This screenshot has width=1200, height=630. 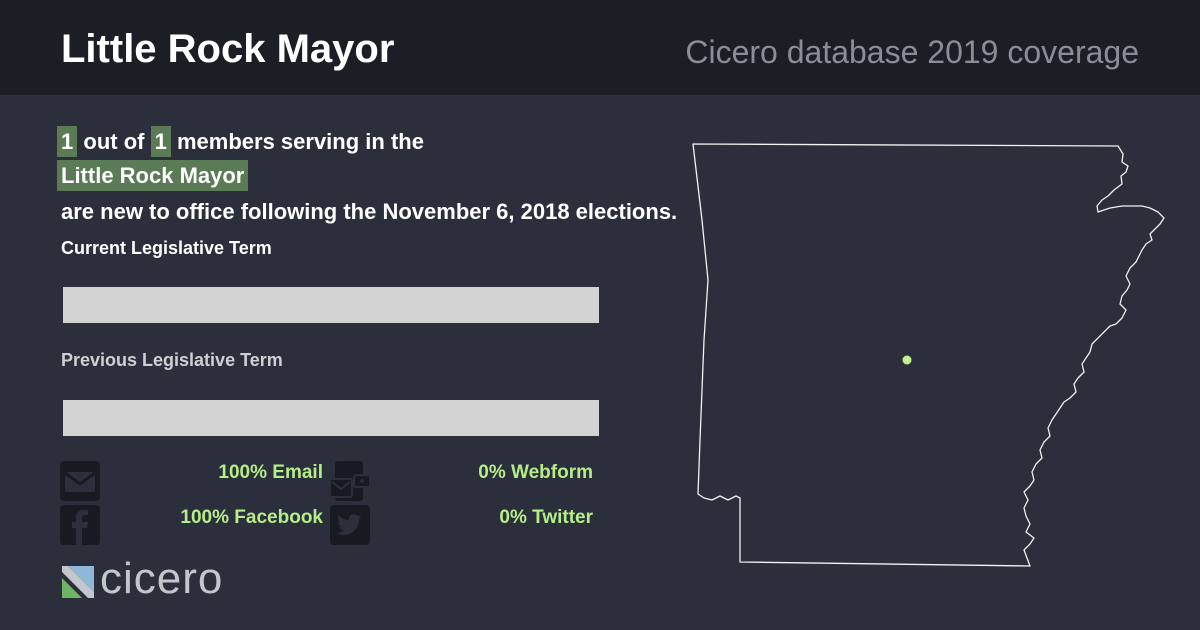 What do you see at coordinates (350, 481) in the screenshot?
I see `webform-icon` at bounding box center [350, 481].